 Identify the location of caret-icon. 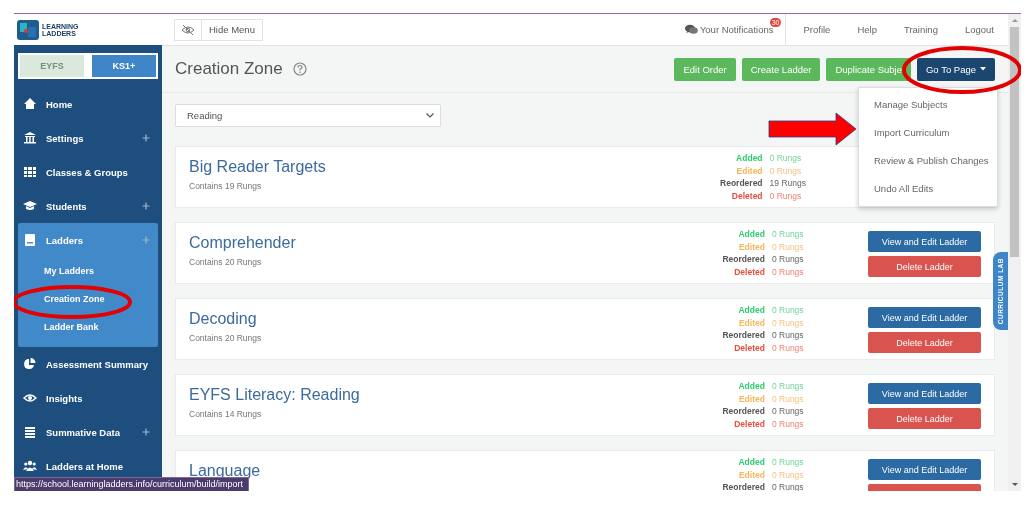
(983, 69).